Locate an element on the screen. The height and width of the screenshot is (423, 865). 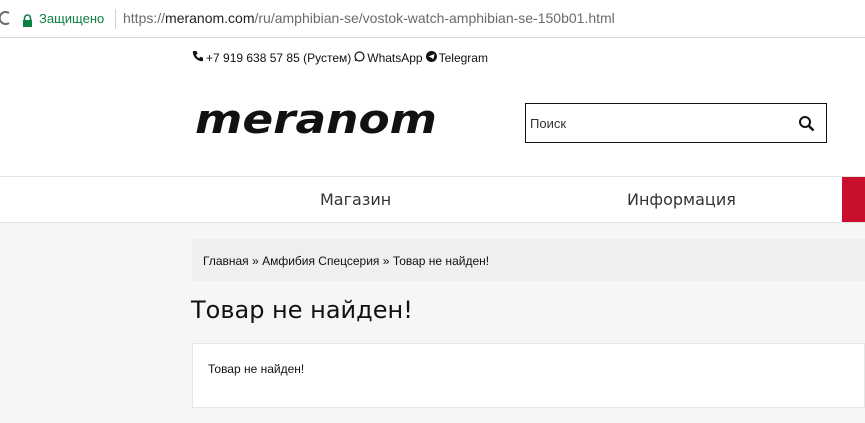
nav-accent-block is located at coordinates (853, 199).